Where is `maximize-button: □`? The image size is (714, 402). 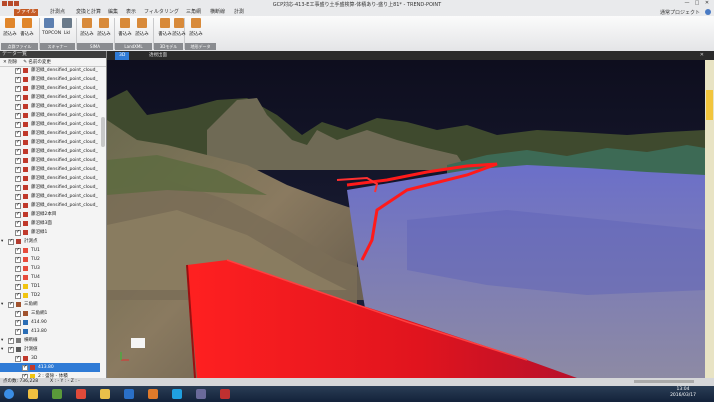 maximize-button: □ is located at coordinates (697, 3).